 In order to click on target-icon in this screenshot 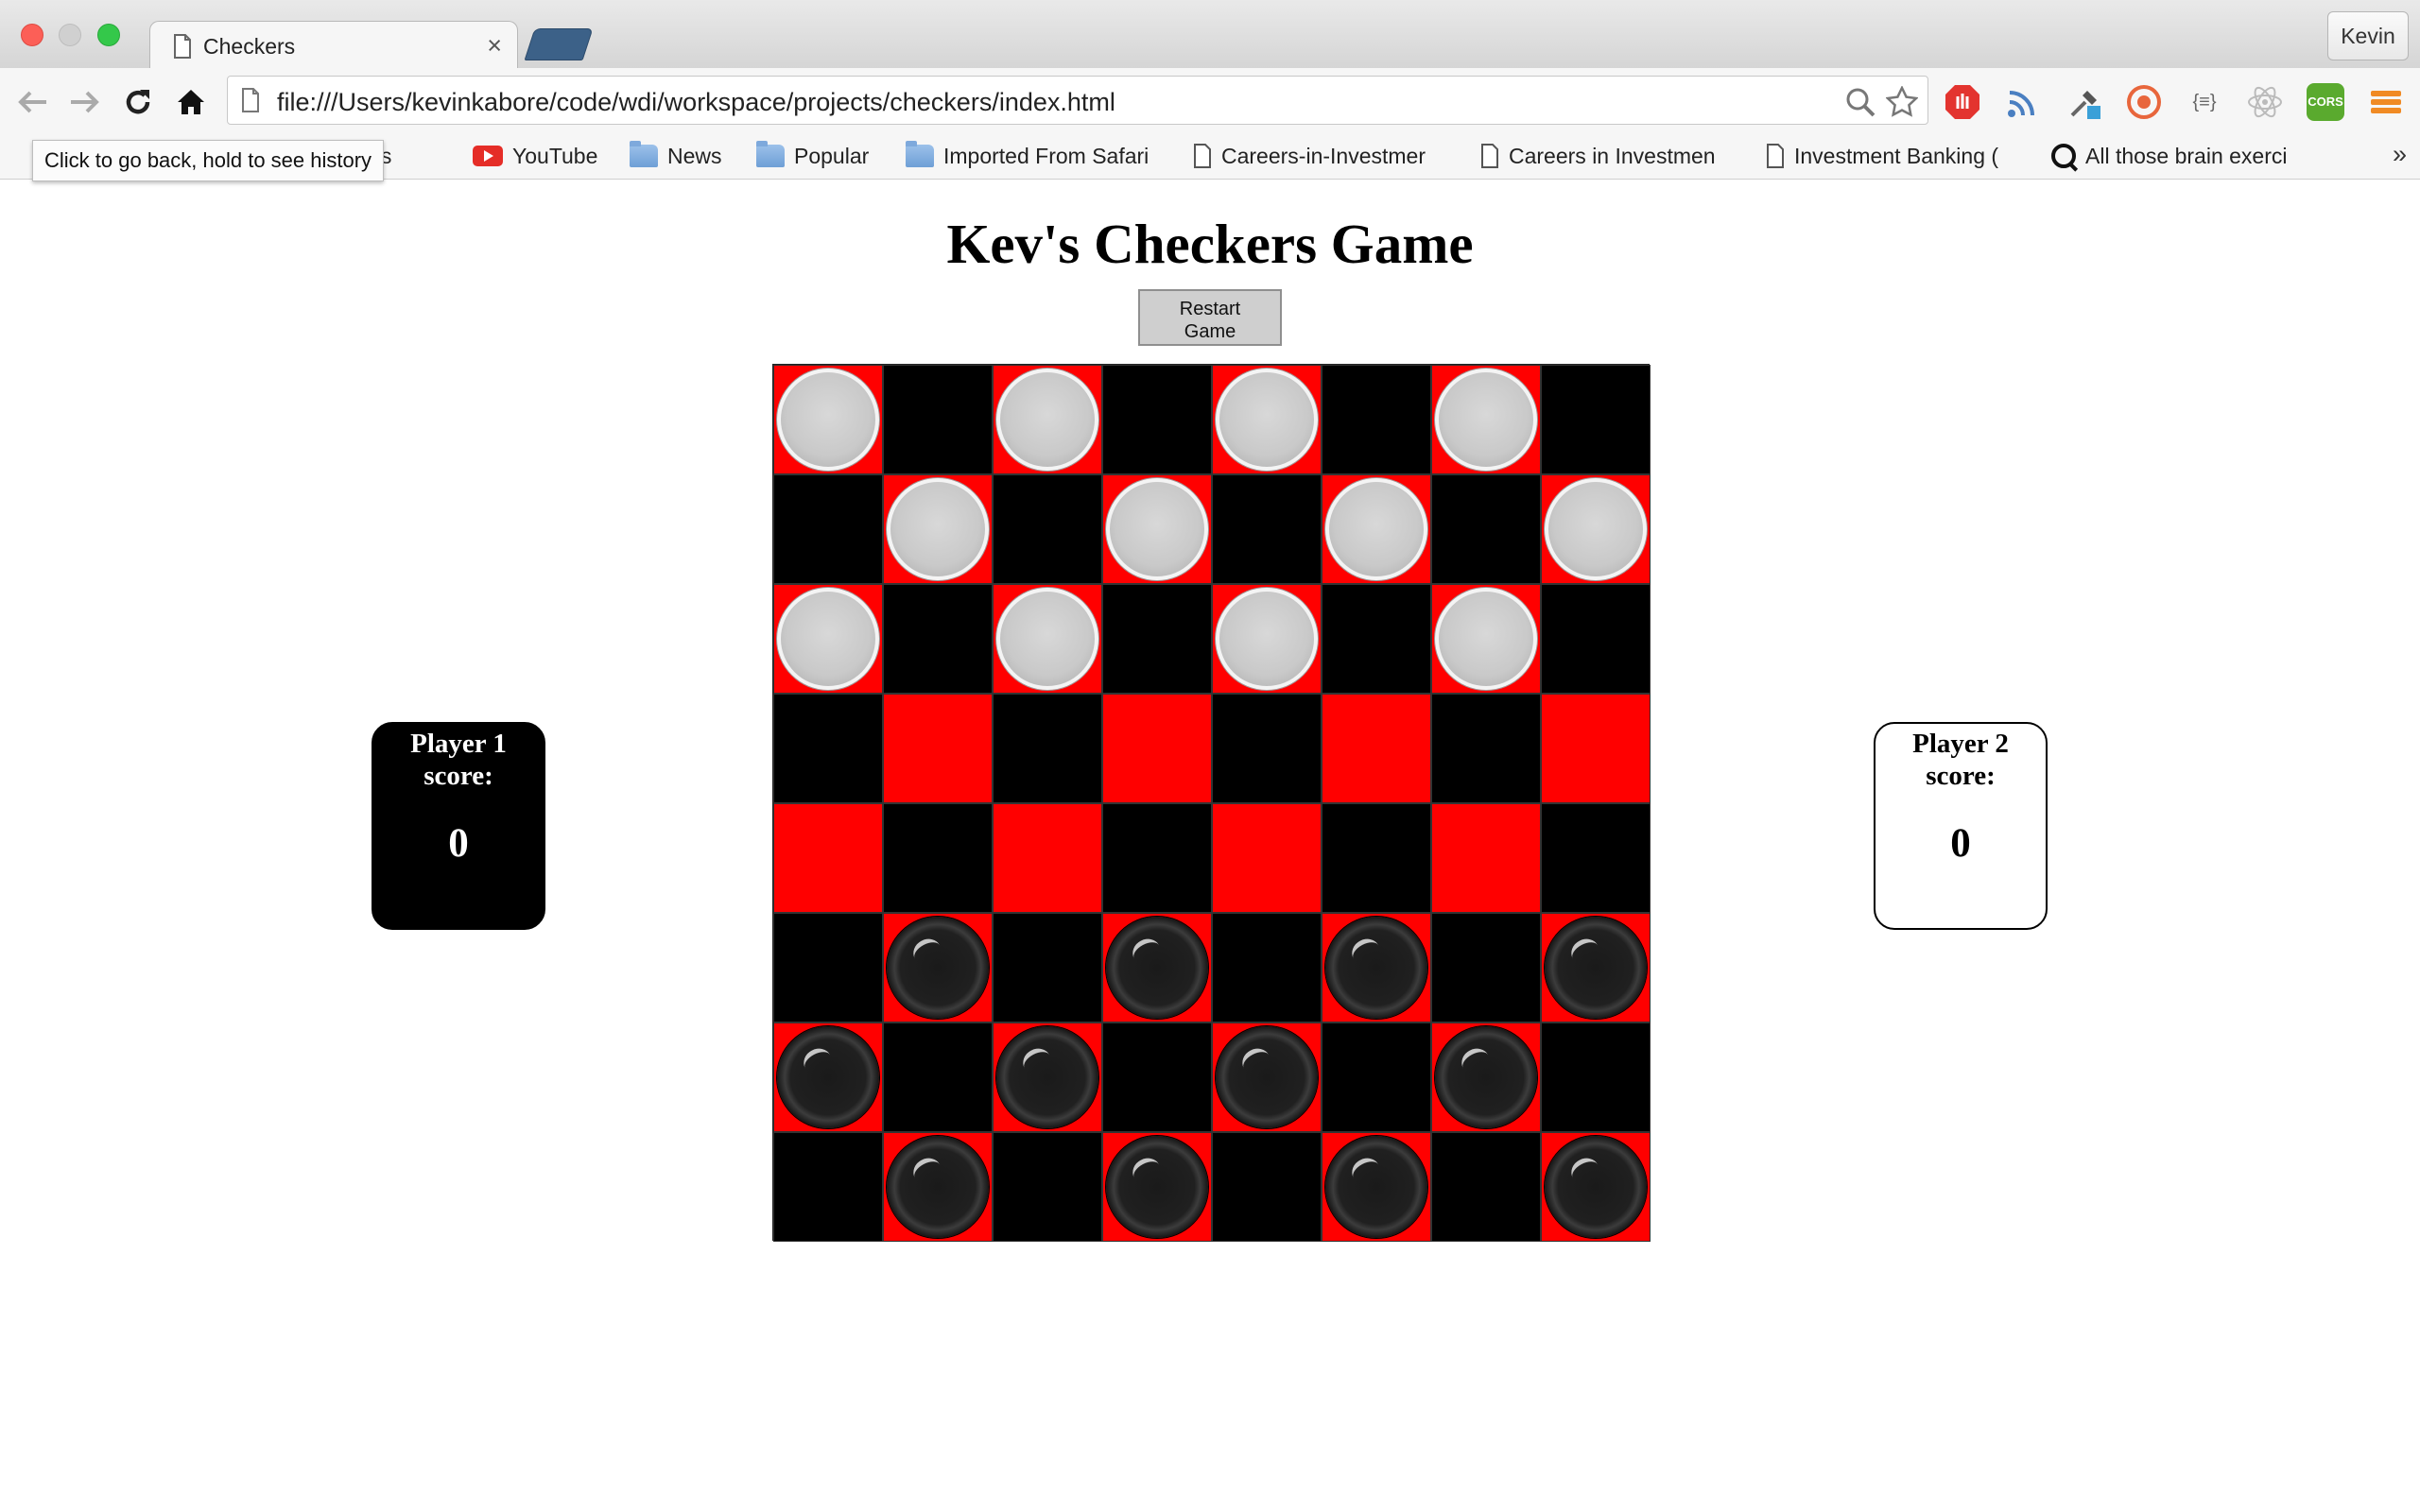, I will do `click(2144, 102)`.